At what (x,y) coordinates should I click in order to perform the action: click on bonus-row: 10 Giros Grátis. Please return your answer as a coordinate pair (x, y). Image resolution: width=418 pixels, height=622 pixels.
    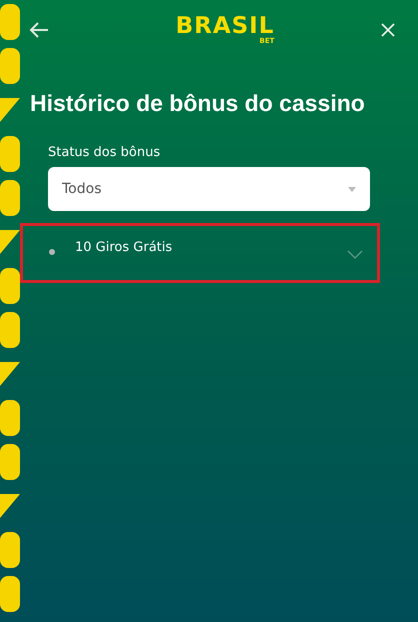
    Looking at the image, I should click on (200, 253).